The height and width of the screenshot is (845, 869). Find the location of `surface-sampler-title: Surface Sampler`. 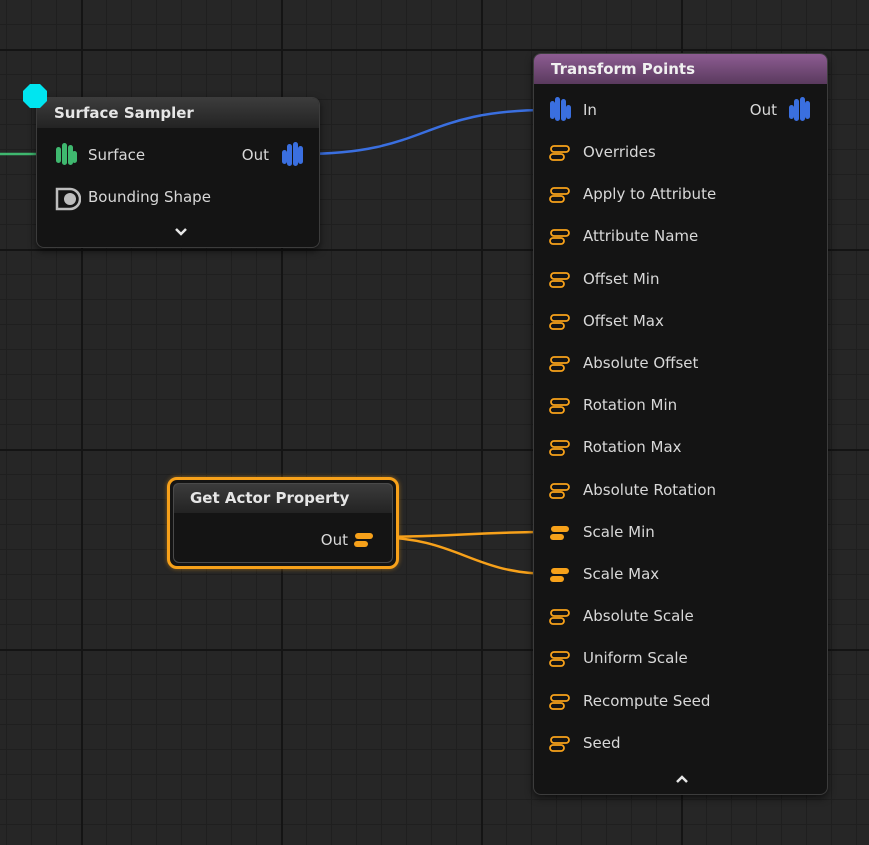

surface-sampler-title: Surface Sampler is located at coordinates (178, 113).